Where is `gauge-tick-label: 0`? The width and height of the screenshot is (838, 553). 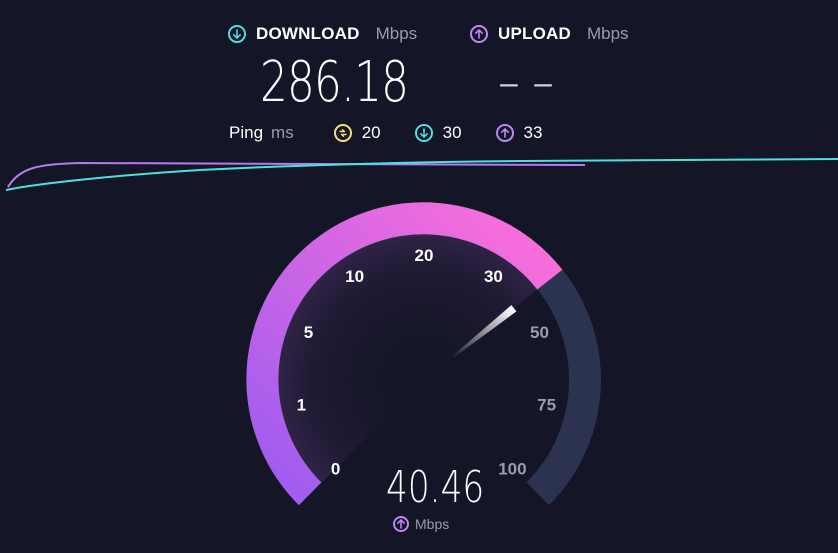 gauge-tick-label: 0 is located at coordinates (335, 468).